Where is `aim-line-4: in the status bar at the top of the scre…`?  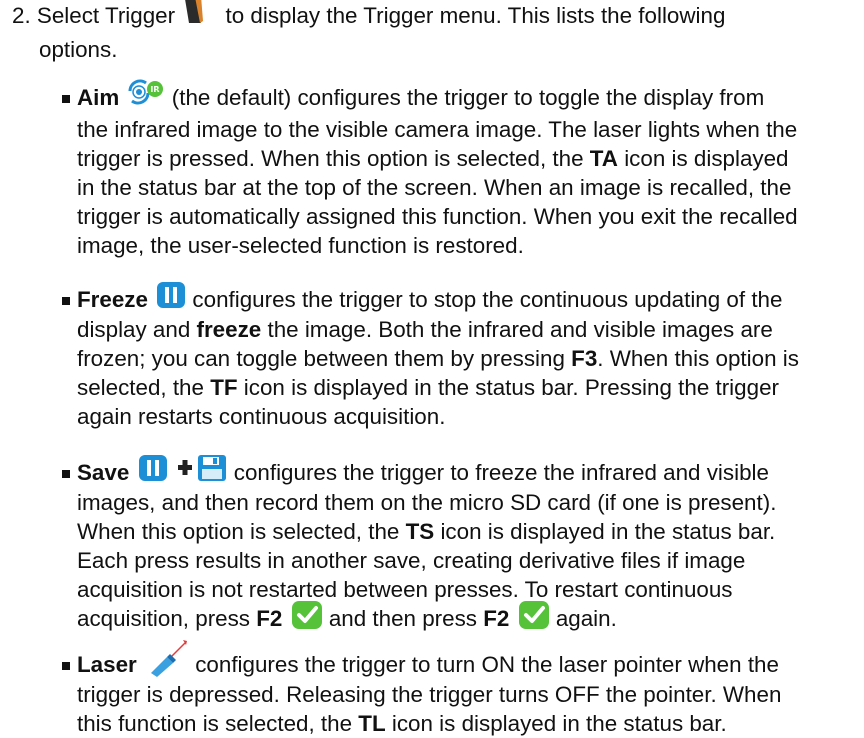
aim-line-4: in the status bar at the top of the scre… is located at coordinates (434, 187).